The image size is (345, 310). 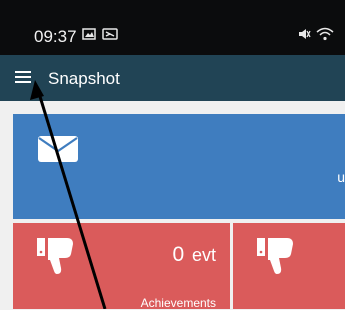 I want to click on achievements-count: 0 evt, so click(x=194, y=255).